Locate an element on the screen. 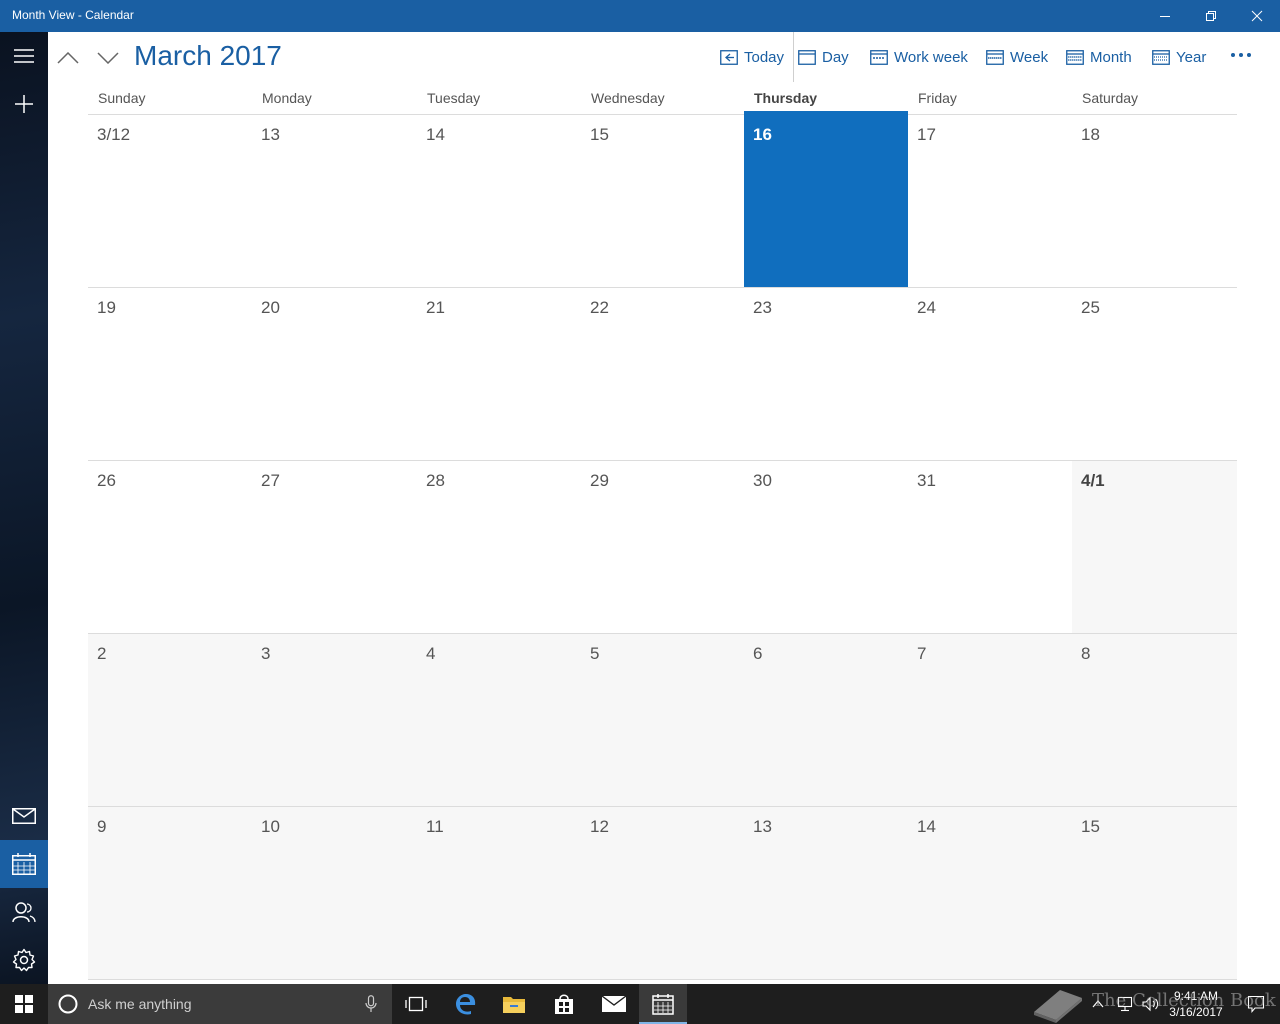 The width and height of the screenshot is (1280, 1024). day-cell: 22 is located at coordinates (662, 374).